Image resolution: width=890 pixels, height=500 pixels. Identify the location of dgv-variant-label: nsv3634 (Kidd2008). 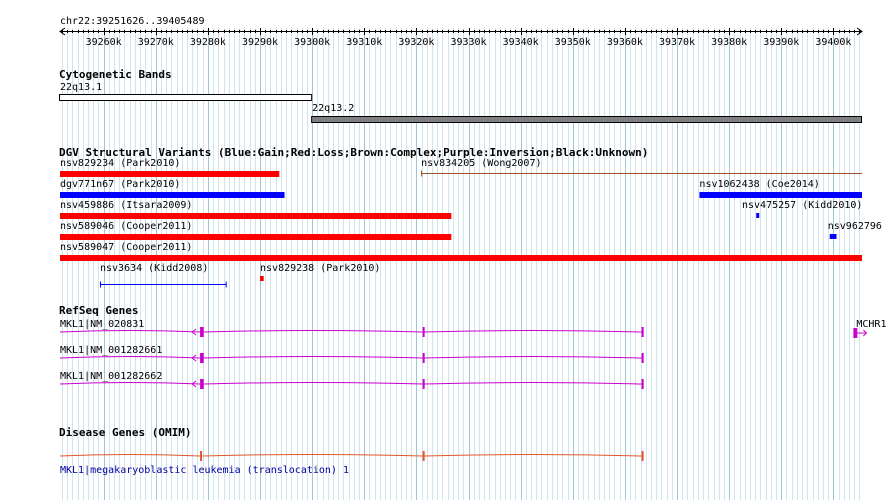
(154, 268).